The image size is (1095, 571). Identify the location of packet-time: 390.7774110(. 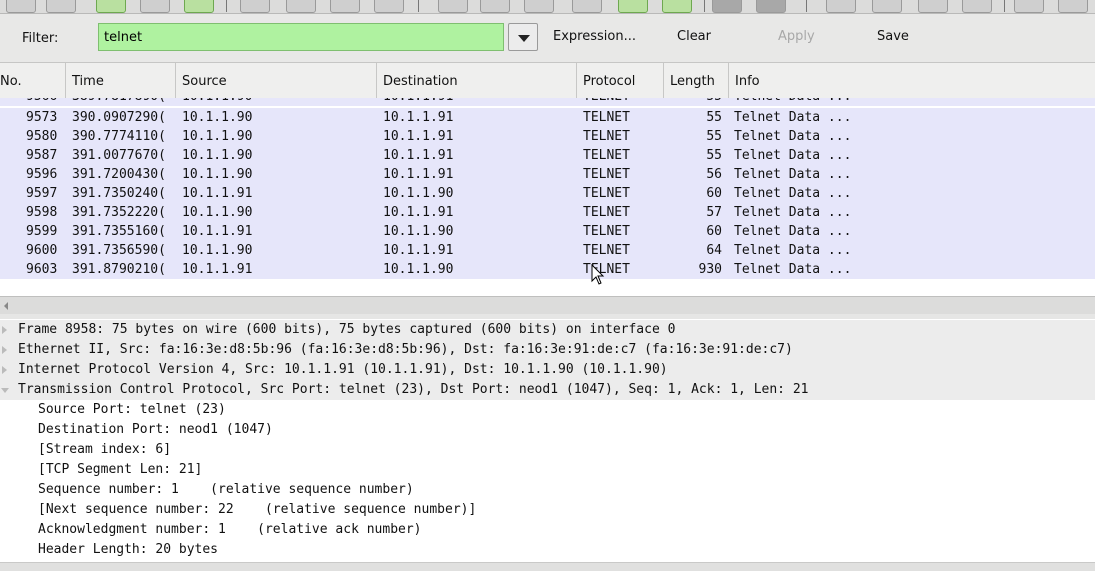
(119, 136).